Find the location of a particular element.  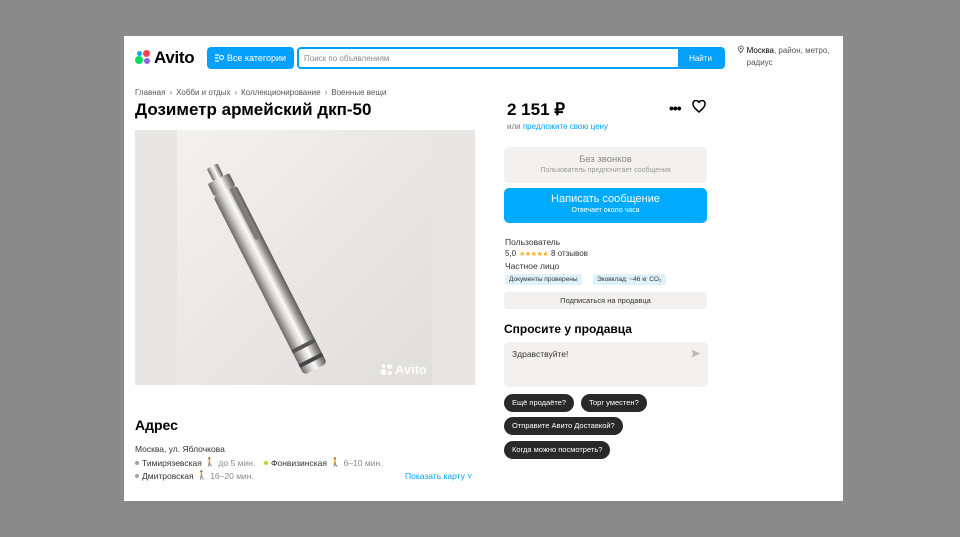

logo-text: Avito is located at coordinates (174, 57).